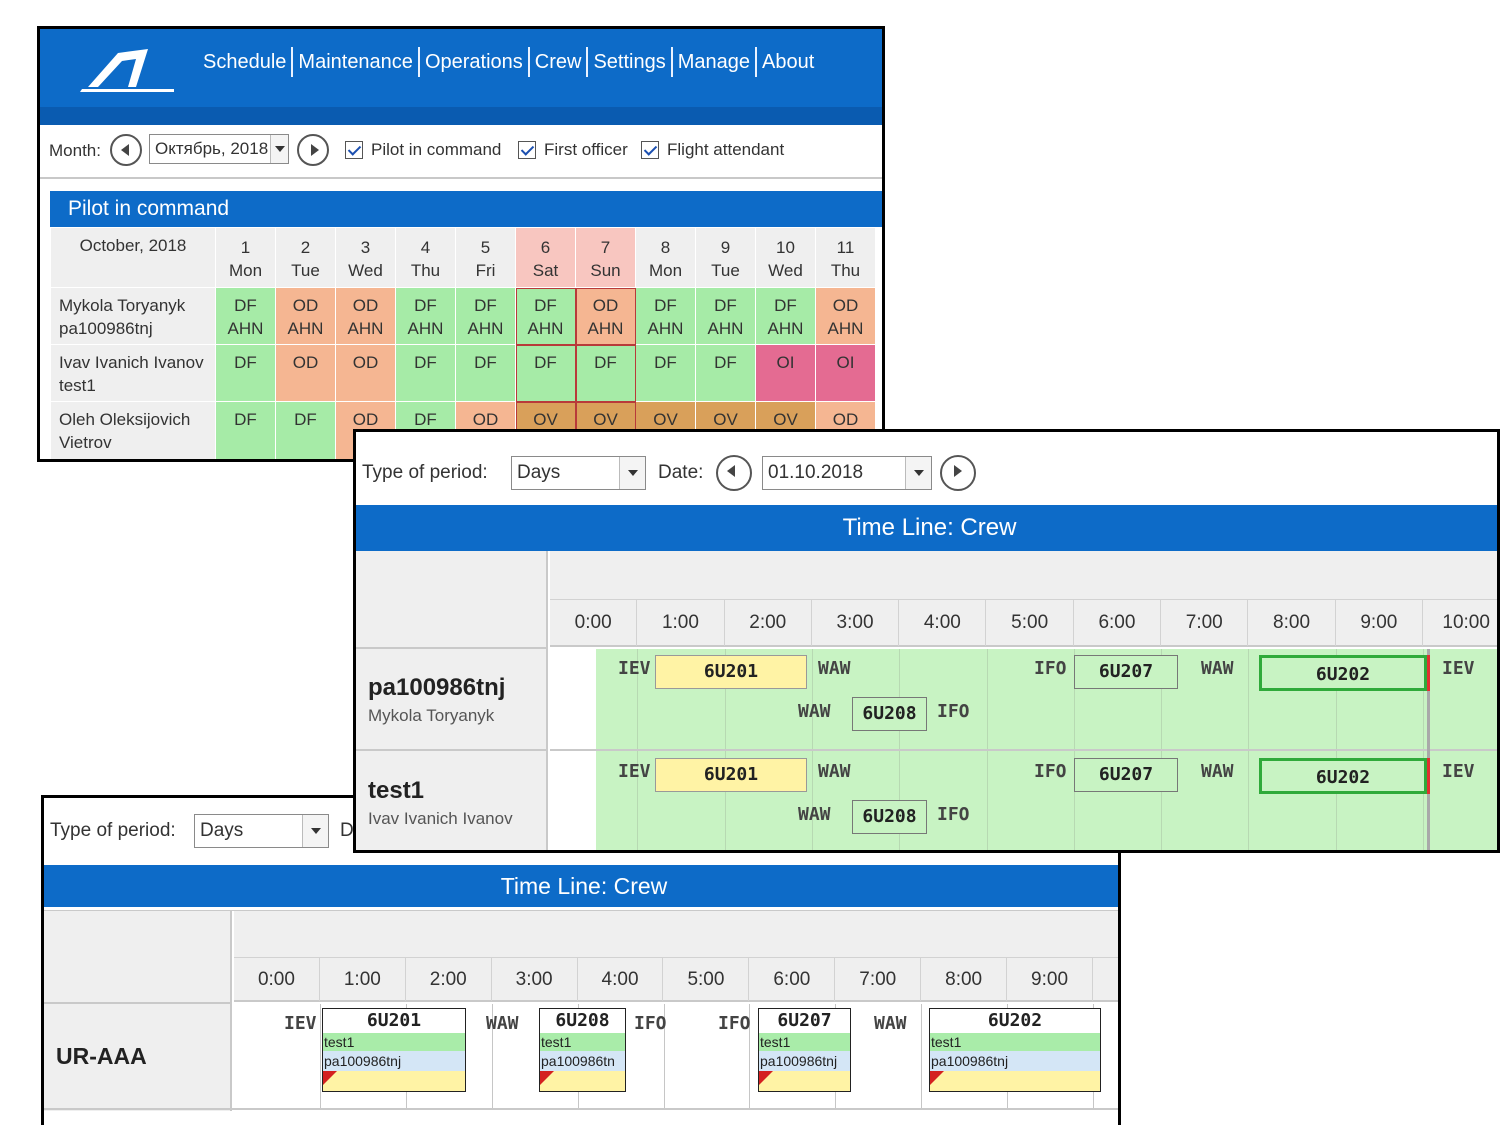 The width and height of the screenshot is (1500, 1125). I want to click on menu-schedule: Schedule, so click(246, 62).